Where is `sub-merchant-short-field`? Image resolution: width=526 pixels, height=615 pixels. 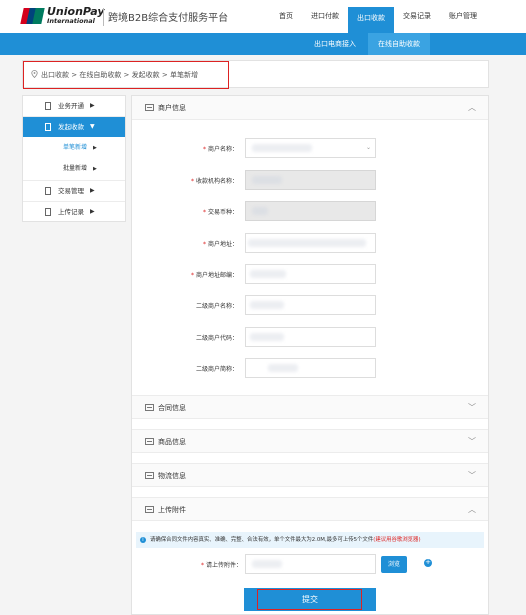
sub-merchant-short-field is located at coordinates (310, 368).